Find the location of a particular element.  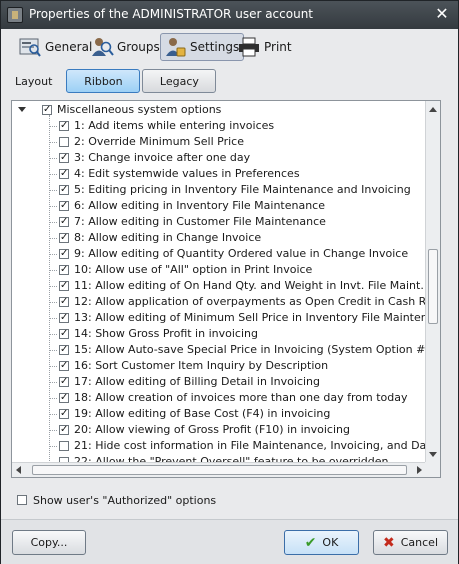

scroll-up-icon is located at coordinates (433, 109).